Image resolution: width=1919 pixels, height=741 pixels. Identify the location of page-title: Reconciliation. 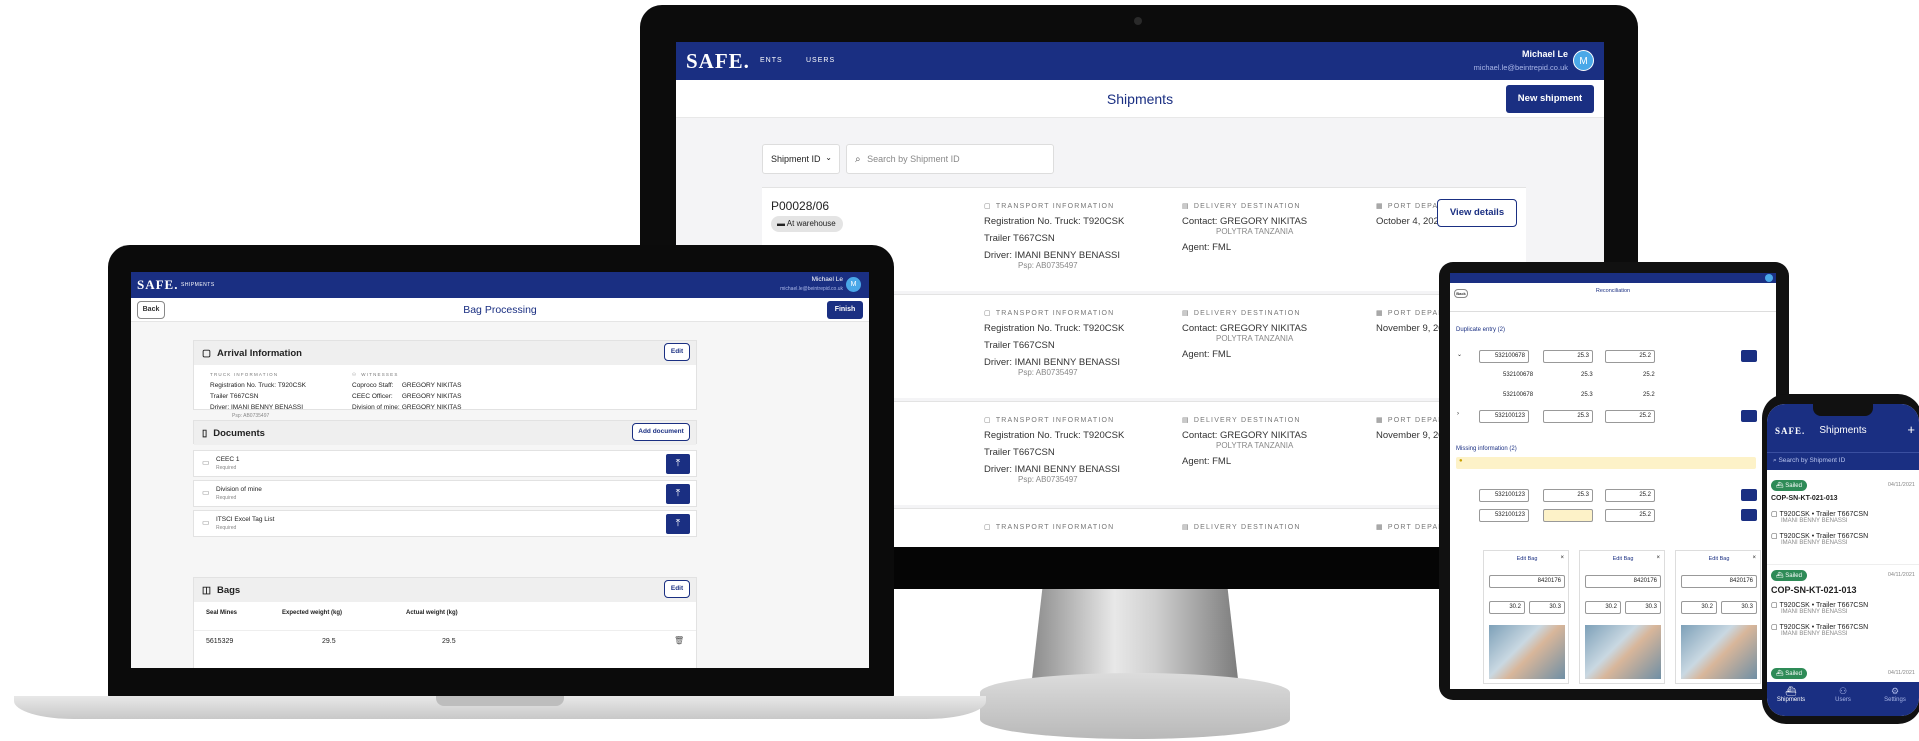
(1613, 291).